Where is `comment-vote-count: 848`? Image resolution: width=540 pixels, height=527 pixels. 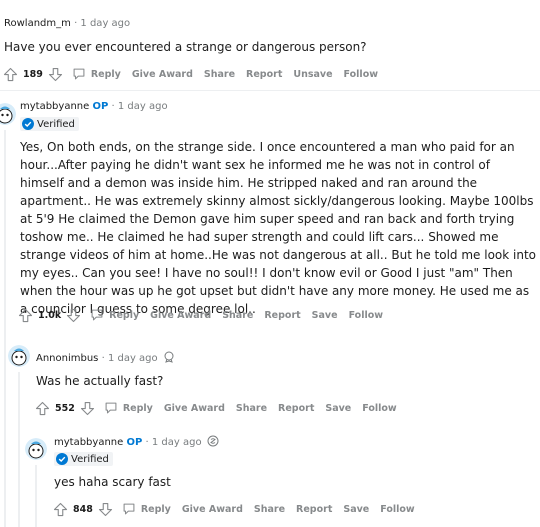 comment-vote-count: 848 is located at coordinates (83, 509).